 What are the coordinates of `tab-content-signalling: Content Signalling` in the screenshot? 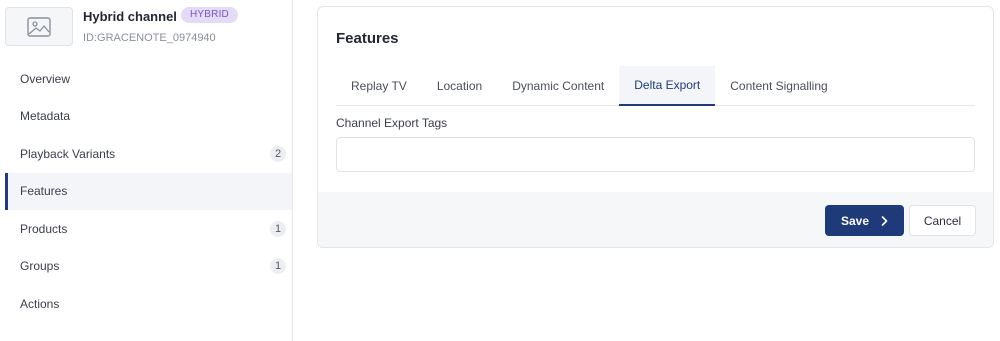 It's located at (778, 86).